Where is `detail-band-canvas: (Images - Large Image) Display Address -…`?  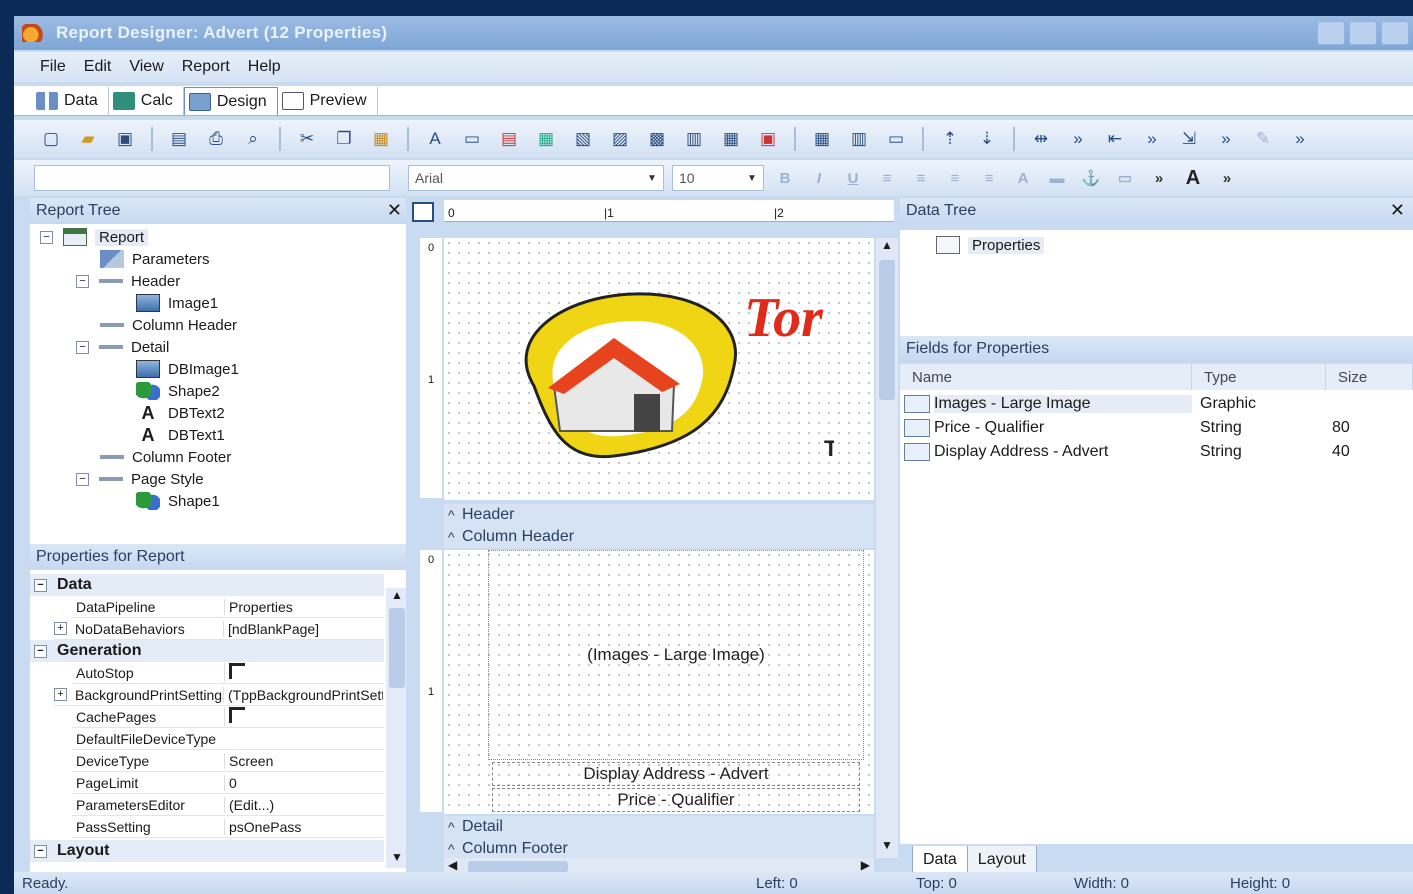 detail-band-canvas: (Images - Large Image) Display Address -… is located at coordinates (659, 682).